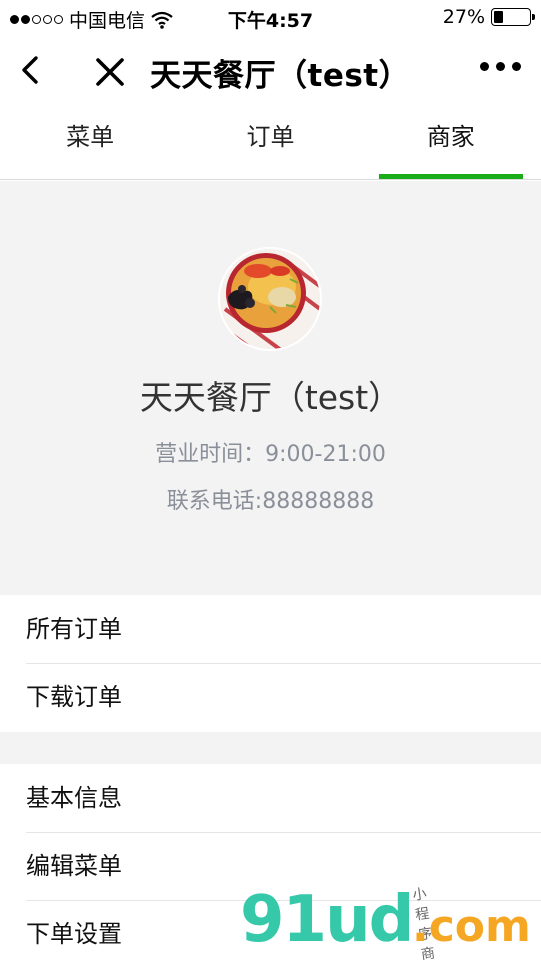 The image size is (541, 960). Describe the element at coordinates (270, 18) in the screenshot. I see `status-bar: 中国电信 下午4:57 27%` at that location.